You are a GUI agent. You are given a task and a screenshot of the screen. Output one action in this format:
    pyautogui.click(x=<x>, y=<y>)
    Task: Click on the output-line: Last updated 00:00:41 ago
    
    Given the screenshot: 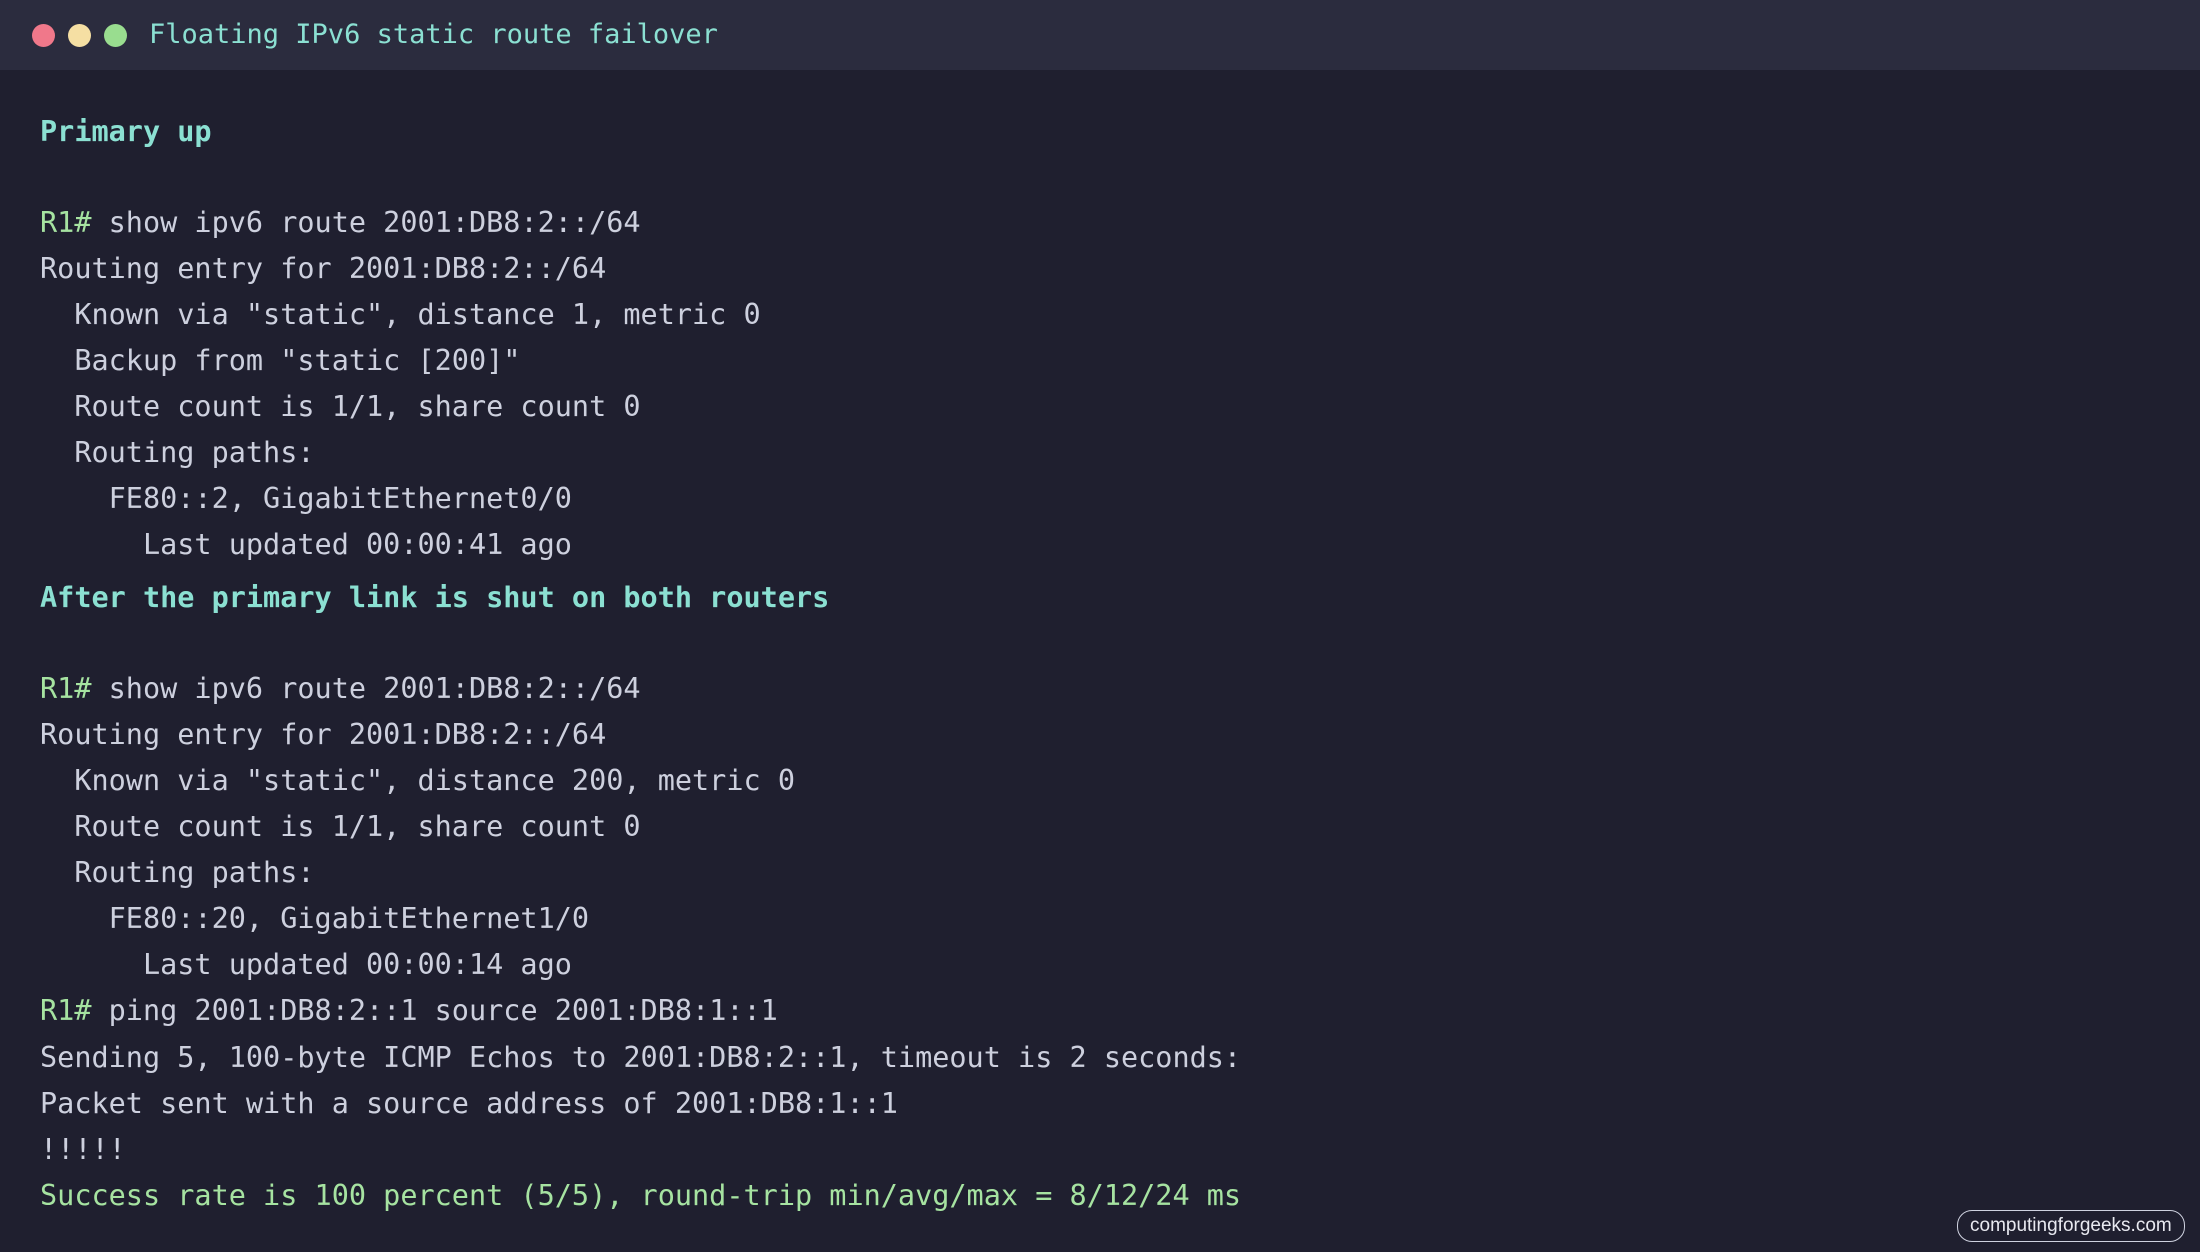 What is the action you would take?
    pyautogui.click(x=306, y=544)
    